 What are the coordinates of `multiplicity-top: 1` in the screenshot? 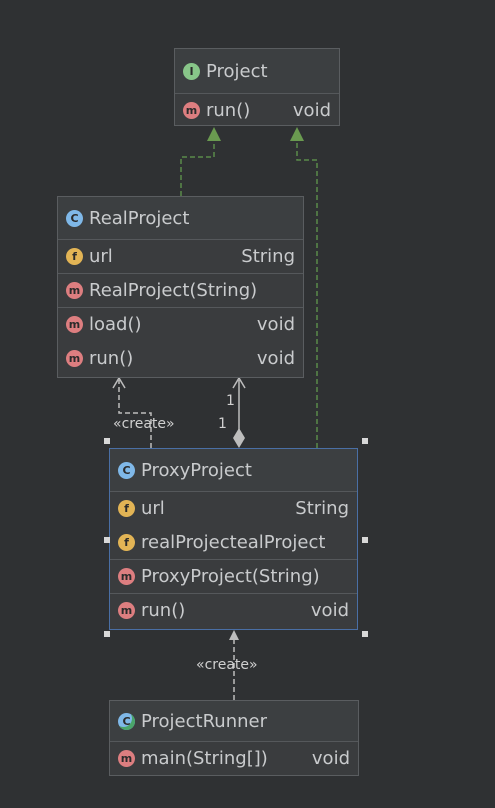 It's located at (230, 401).